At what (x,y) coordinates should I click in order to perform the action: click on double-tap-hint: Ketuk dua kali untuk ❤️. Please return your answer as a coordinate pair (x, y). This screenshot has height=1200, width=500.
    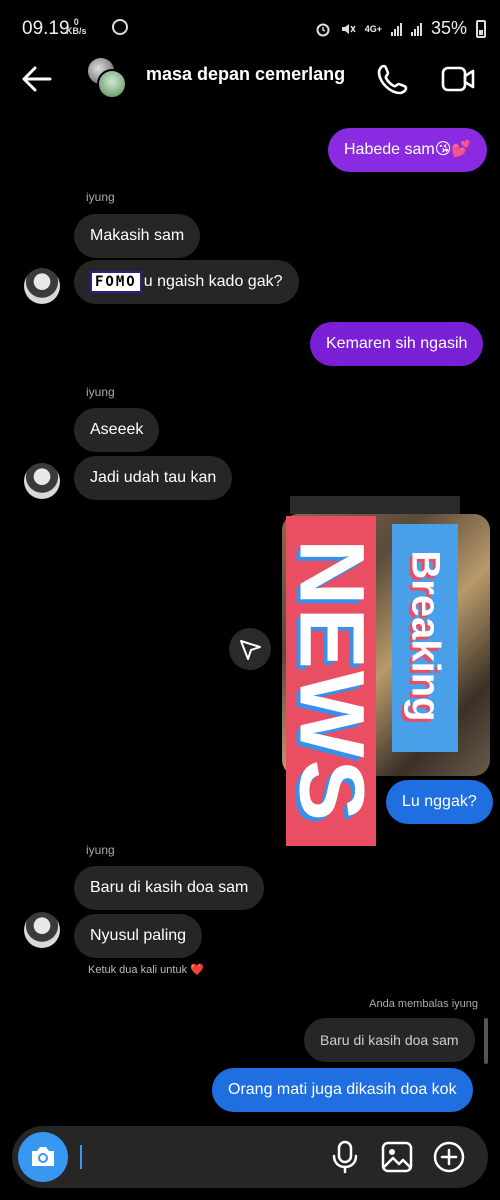
    Looking at the image, I should click on (146, 970).